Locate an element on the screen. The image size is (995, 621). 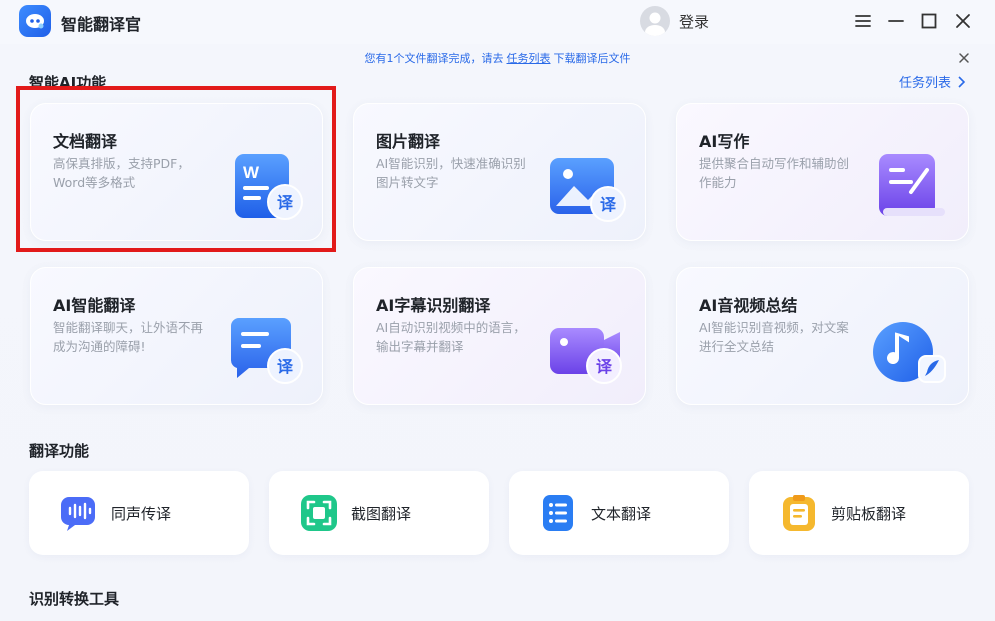
card-document-translate: 文档翻译 高保真排版，支持PDF，Word等多格式 W 译 is located at coordinates (176, 172).